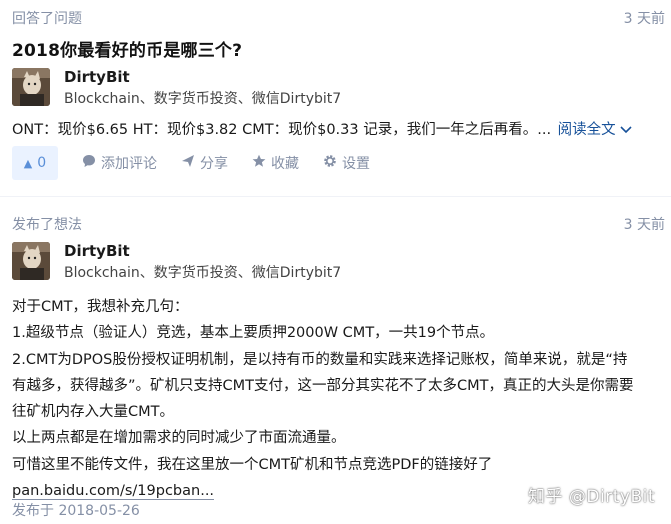 The image size is (671, 524). I want to click on chevron-down-icon, so click(626, 130).